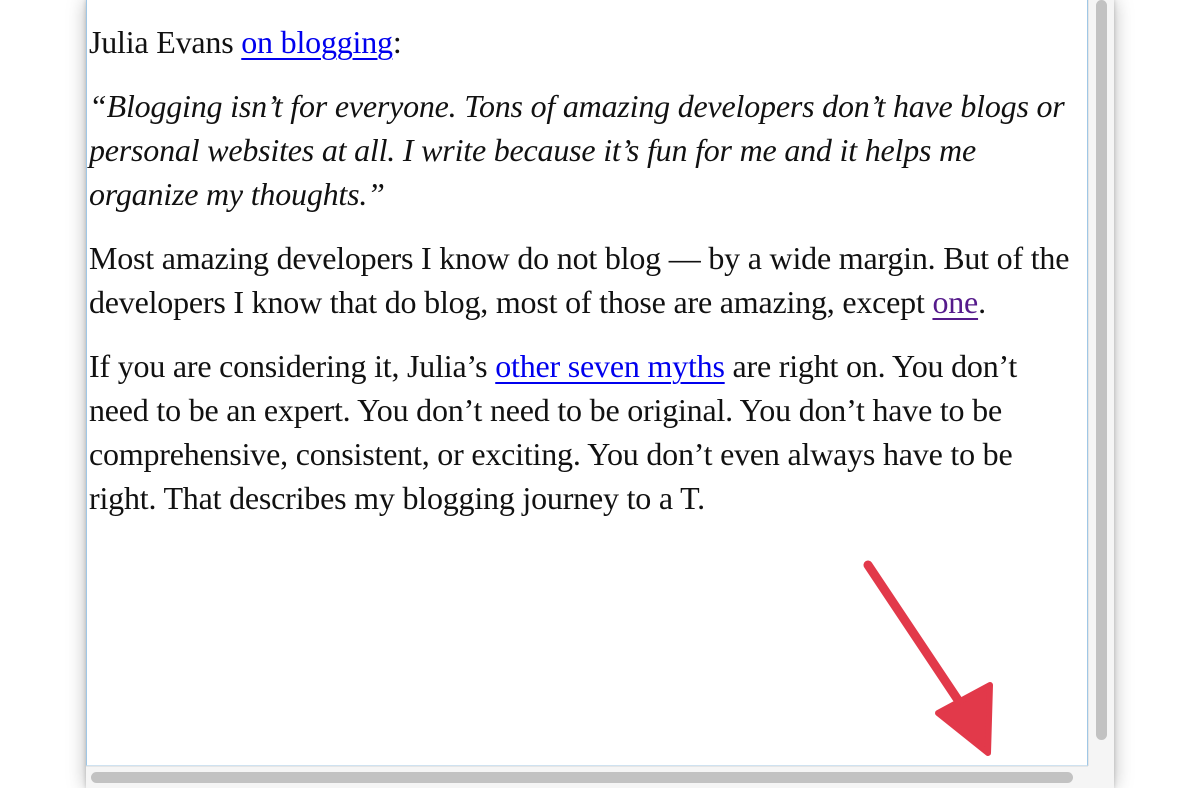 The width and height of the screenshot is (1200, 788). Describe the element at coordinates (1101, 777) in the screenshot. I see `scroll-corner` at that location.